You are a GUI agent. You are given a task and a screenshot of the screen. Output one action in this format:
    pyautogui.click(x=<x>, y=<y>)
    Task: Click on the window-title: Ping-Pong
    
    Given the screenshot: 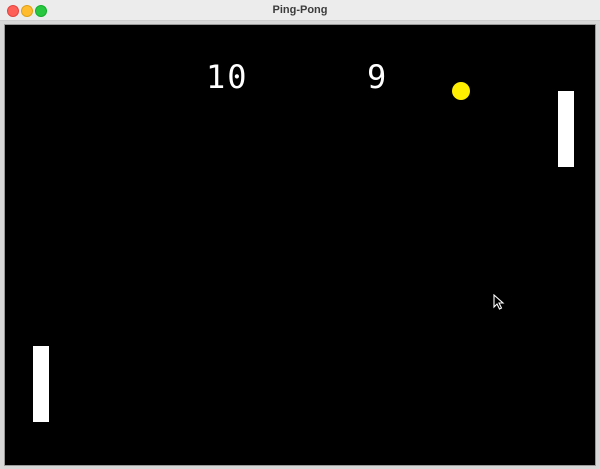 What is the action you would take?
    pyautogui.click(x=300, y=10)
    